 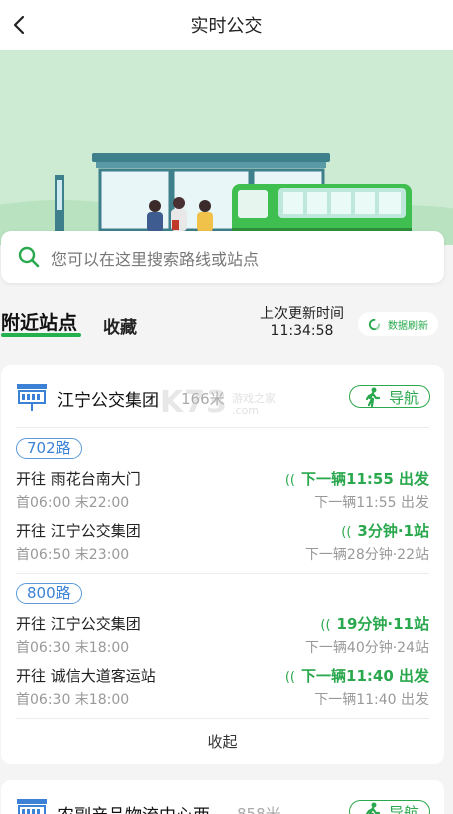 I want to click on stop-header: 江宁公交集团 166米 导航, so click(x=222, y=395).